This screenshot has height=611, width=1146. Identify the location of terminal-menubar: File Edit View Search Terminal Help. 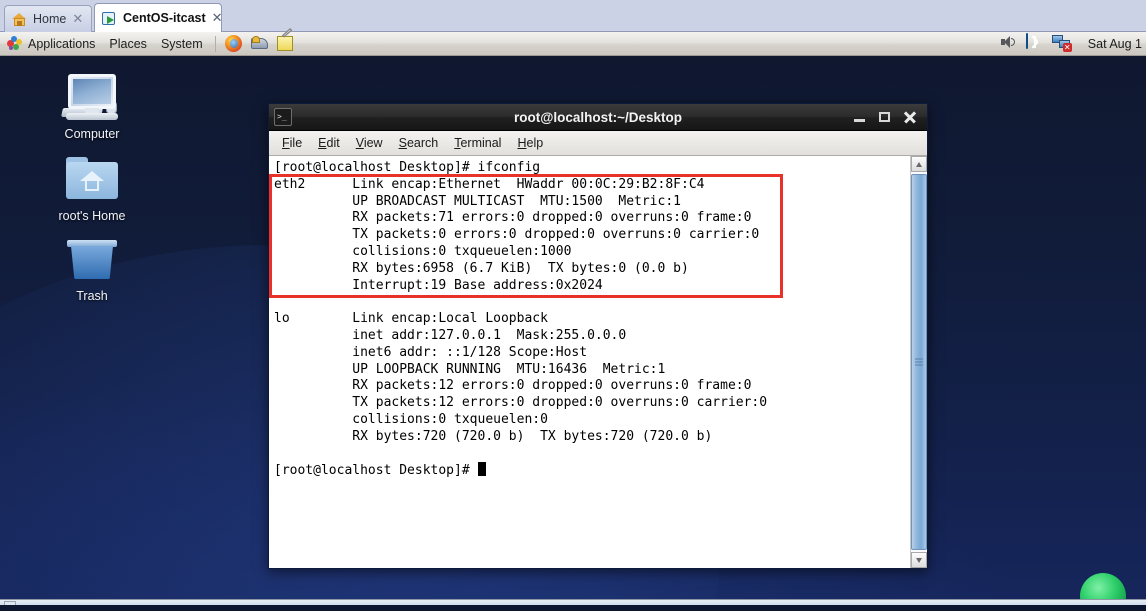
(598, 143).